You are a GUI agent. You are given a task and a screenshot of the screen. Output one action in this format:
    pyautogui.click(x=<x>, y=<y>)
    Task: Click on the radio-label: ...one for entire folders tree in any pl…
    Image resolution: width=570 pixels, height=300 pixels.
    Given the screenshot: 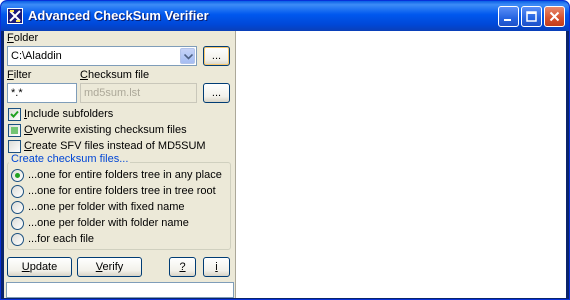 What is the action you would take?
    pyautogui.click(x=125, y=175)
    